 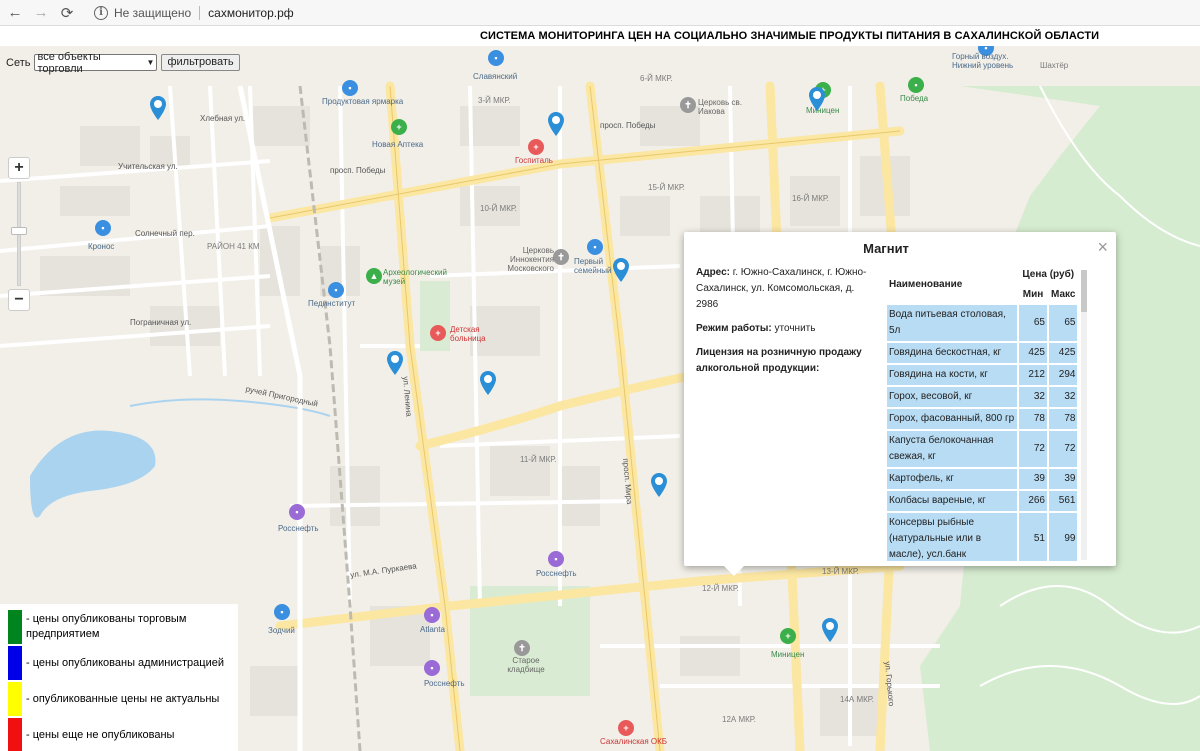 I want to click on university-icon: ▪, so click(x=336, y=290).